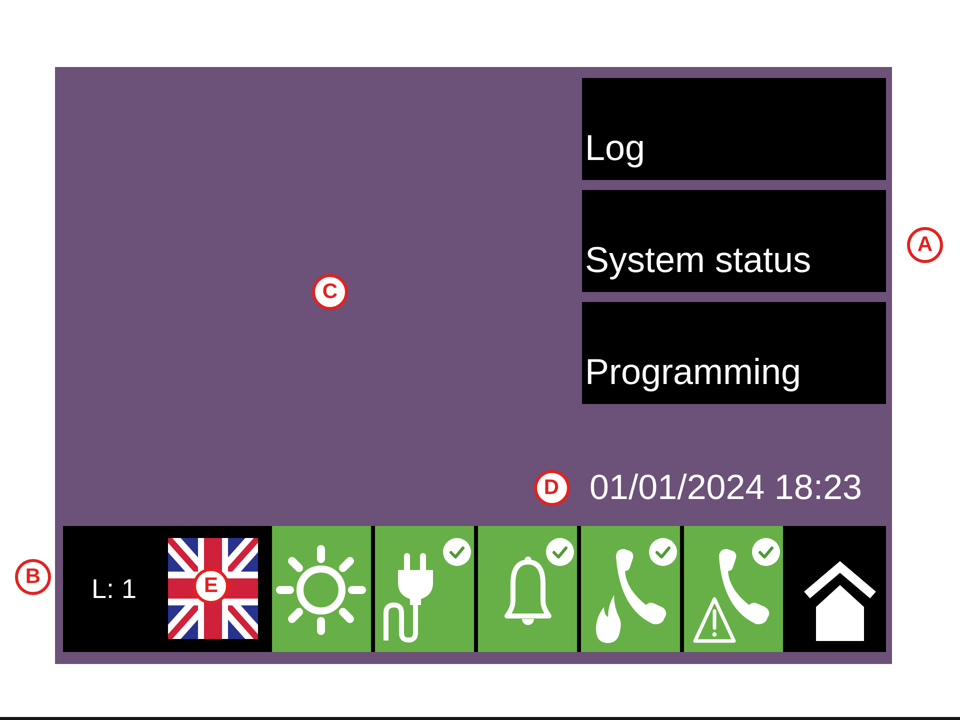 Image resolution: width=960 pixels, height=720 pixels. What do you see at coordinates (330, 292) in the screenshot?
I see `callout-marker: C` at bounding box center [330, 292].